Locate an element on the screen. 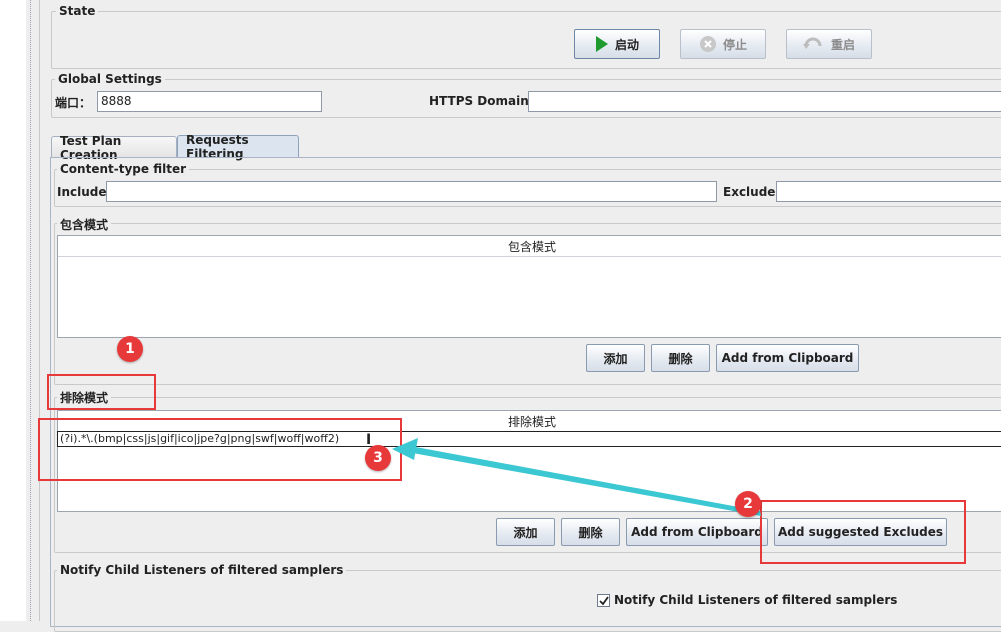  marker-3: 3 is located at coordinates (378, 458).